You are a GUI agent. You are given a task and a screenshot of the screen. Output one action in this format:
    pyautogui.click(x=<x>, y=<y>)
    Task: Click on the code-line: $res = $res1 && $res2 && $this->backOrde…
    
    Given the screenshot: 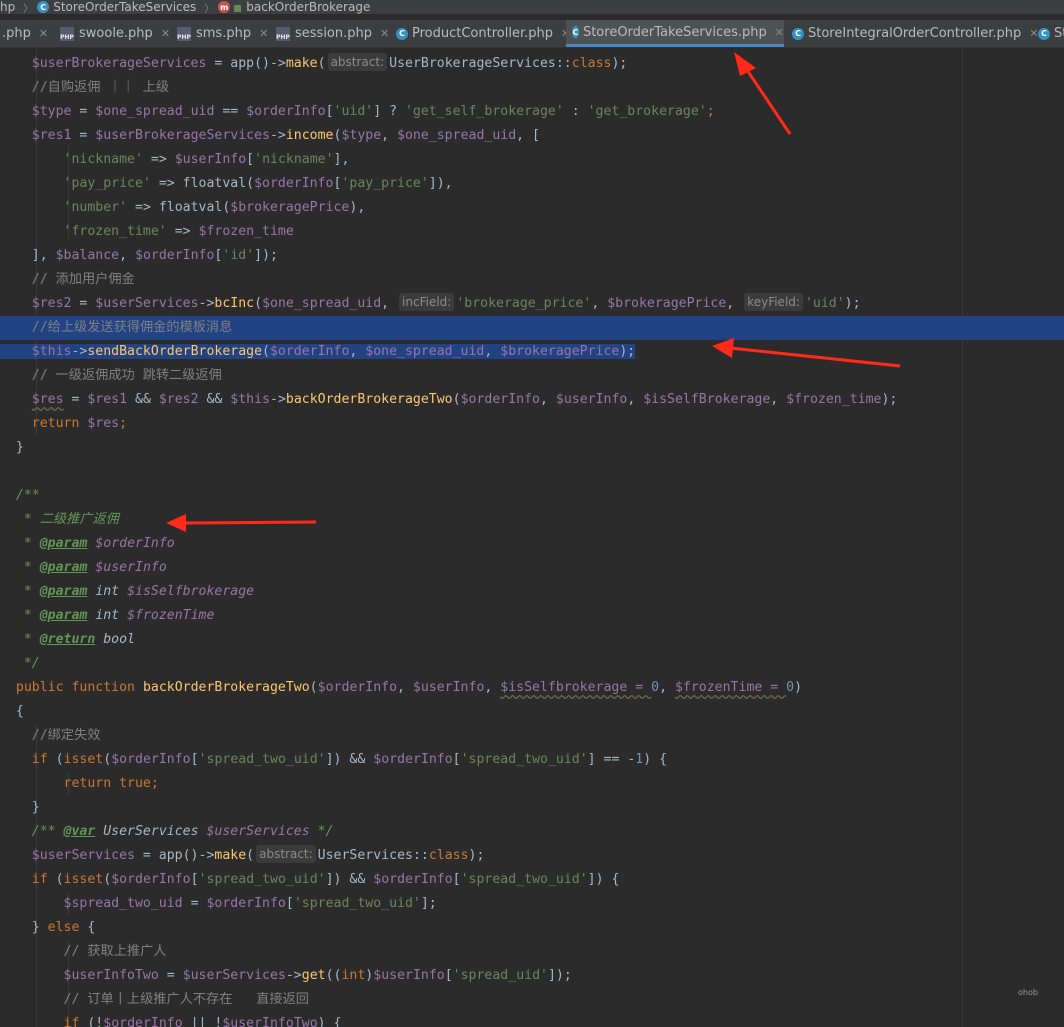 What is the action you would take?
    pyautogui.click(x=532, y=400)
    